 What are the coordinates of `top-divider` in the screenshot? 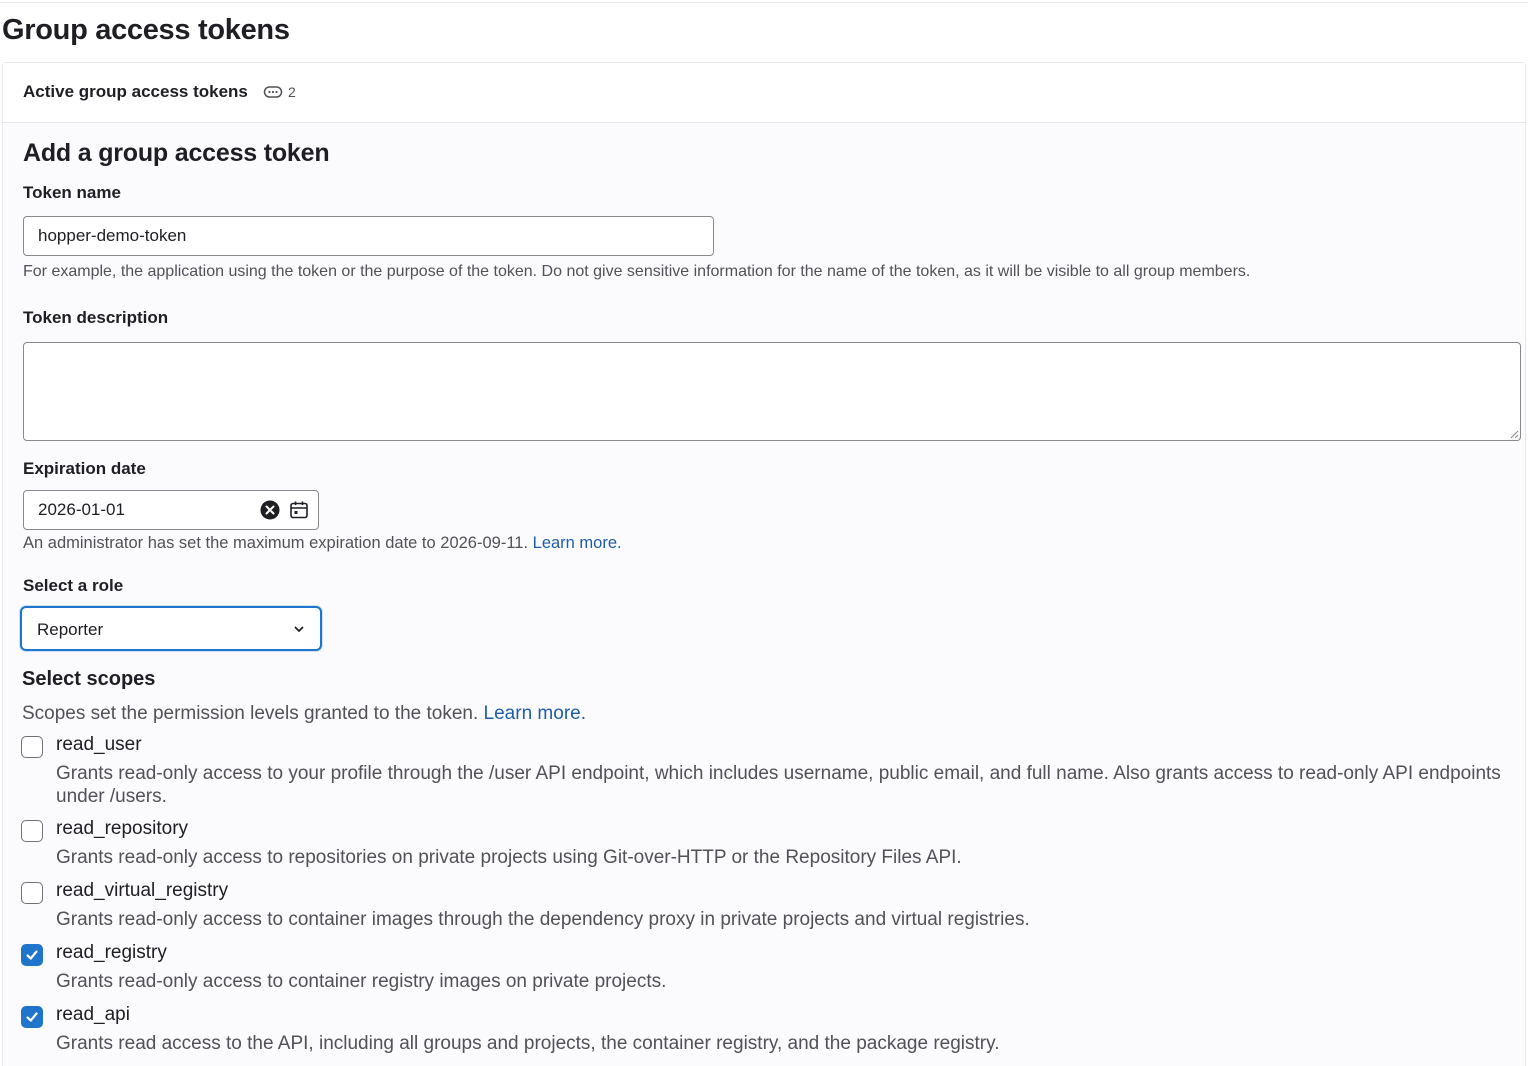 It's located at (764, 2).